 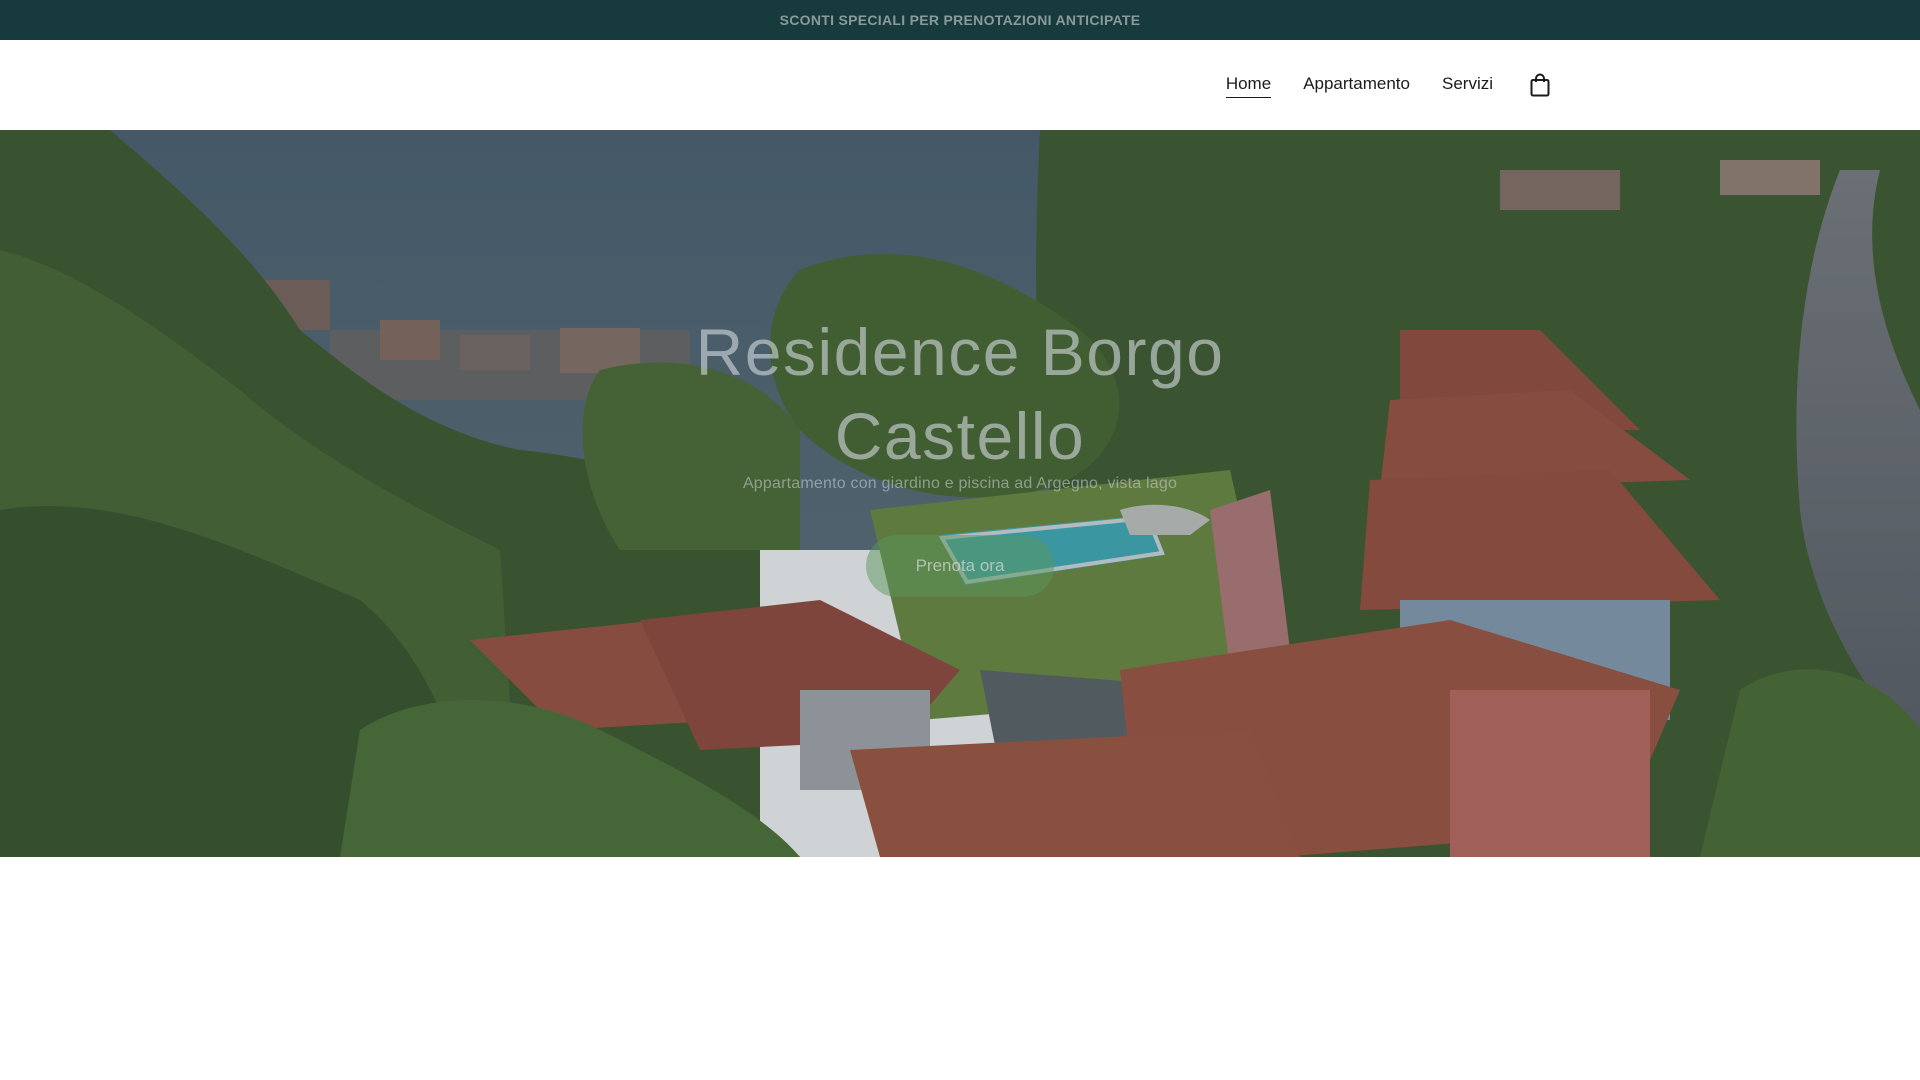 What do you see at coordinates (1248, 85) in the screenshot?
I see `nav-link-home: Home` at bounding box center [1248, 85].